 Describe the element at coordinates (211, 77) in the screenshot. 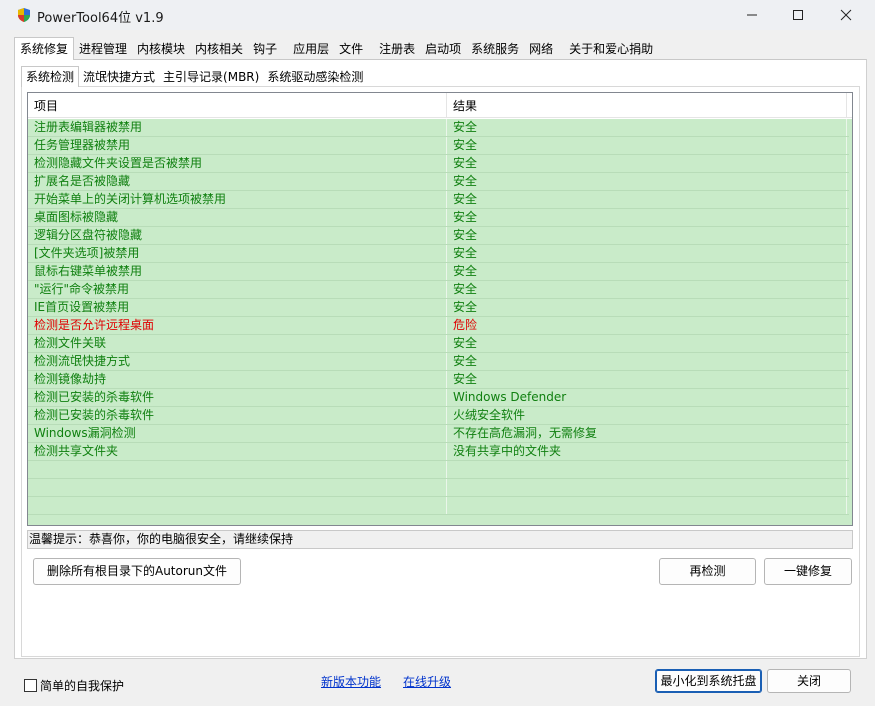

I see `subtab-mbr: 主引导记录(MBR)` at that location.